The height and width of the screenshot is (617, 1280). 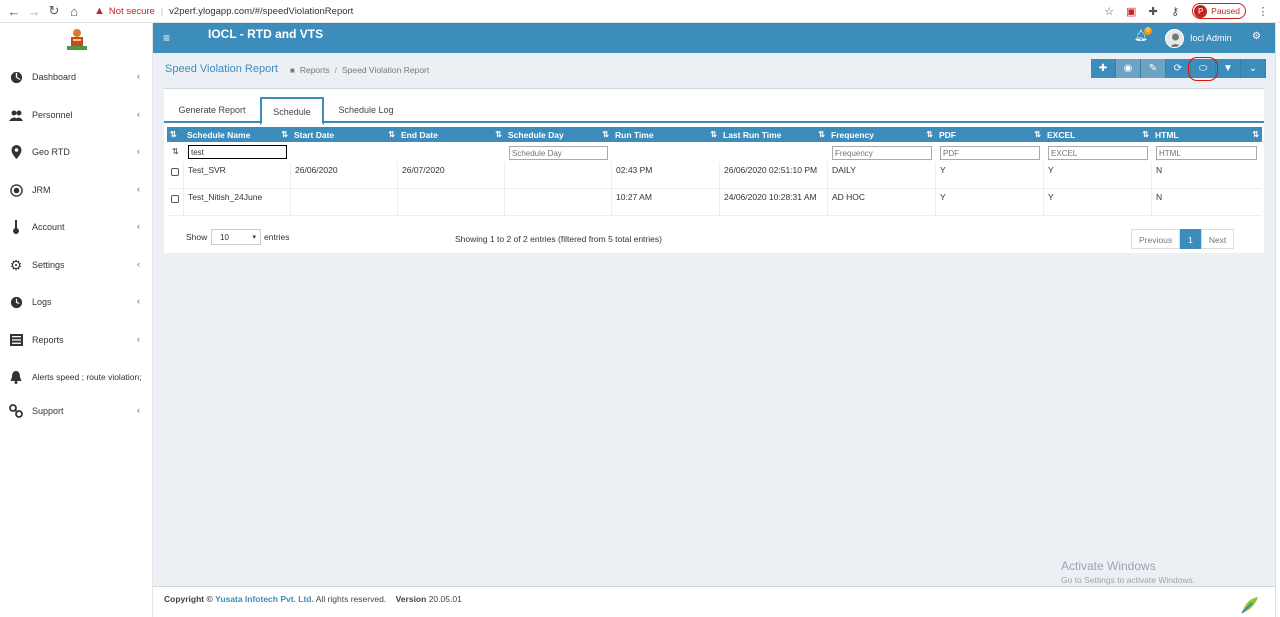 I want to click on select-all-header: ⇅, so click(x=175, y=134).